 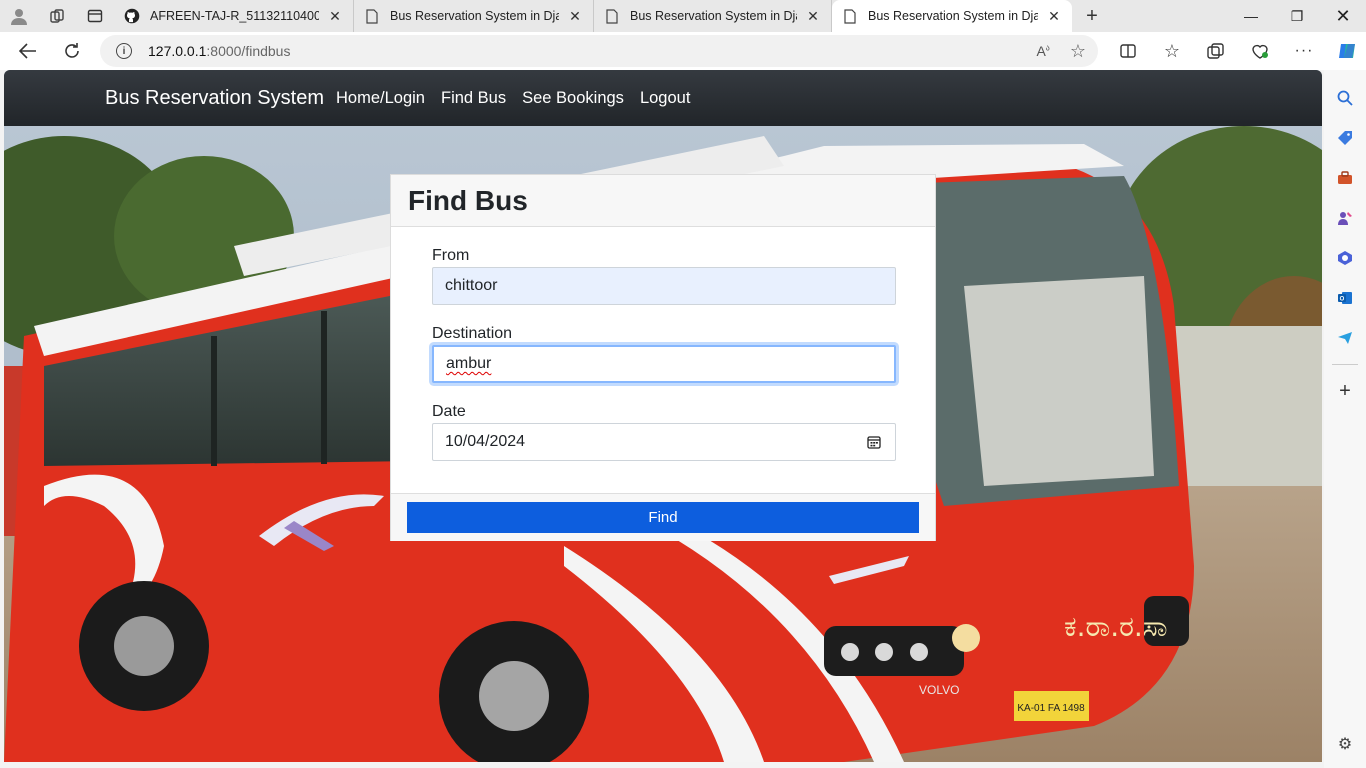 I want to click on browser-tab-bus-2: Bus Reservation System in Djang ✕, so click(x=713, y=16).